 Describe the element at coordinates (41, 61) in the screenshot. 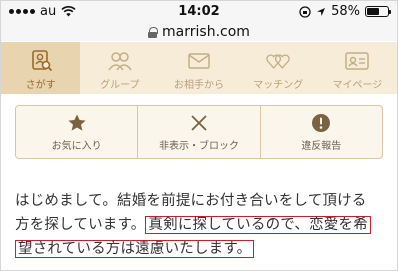

I see `search-person-icon` at that location.